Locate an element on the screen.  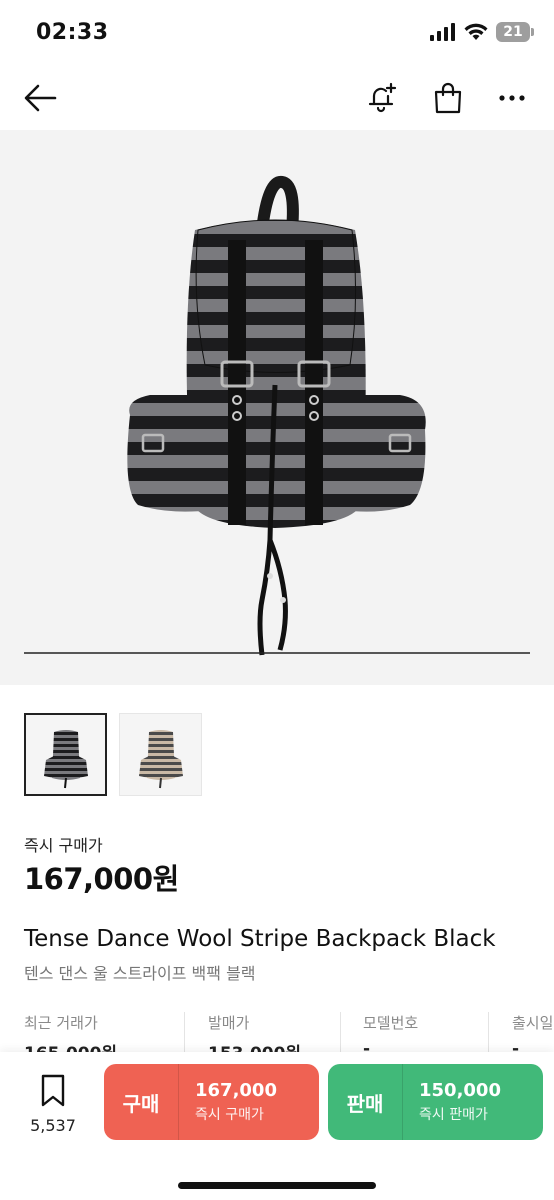
instant-buy-price: 167,000원 is located at coordinates (101, 879).